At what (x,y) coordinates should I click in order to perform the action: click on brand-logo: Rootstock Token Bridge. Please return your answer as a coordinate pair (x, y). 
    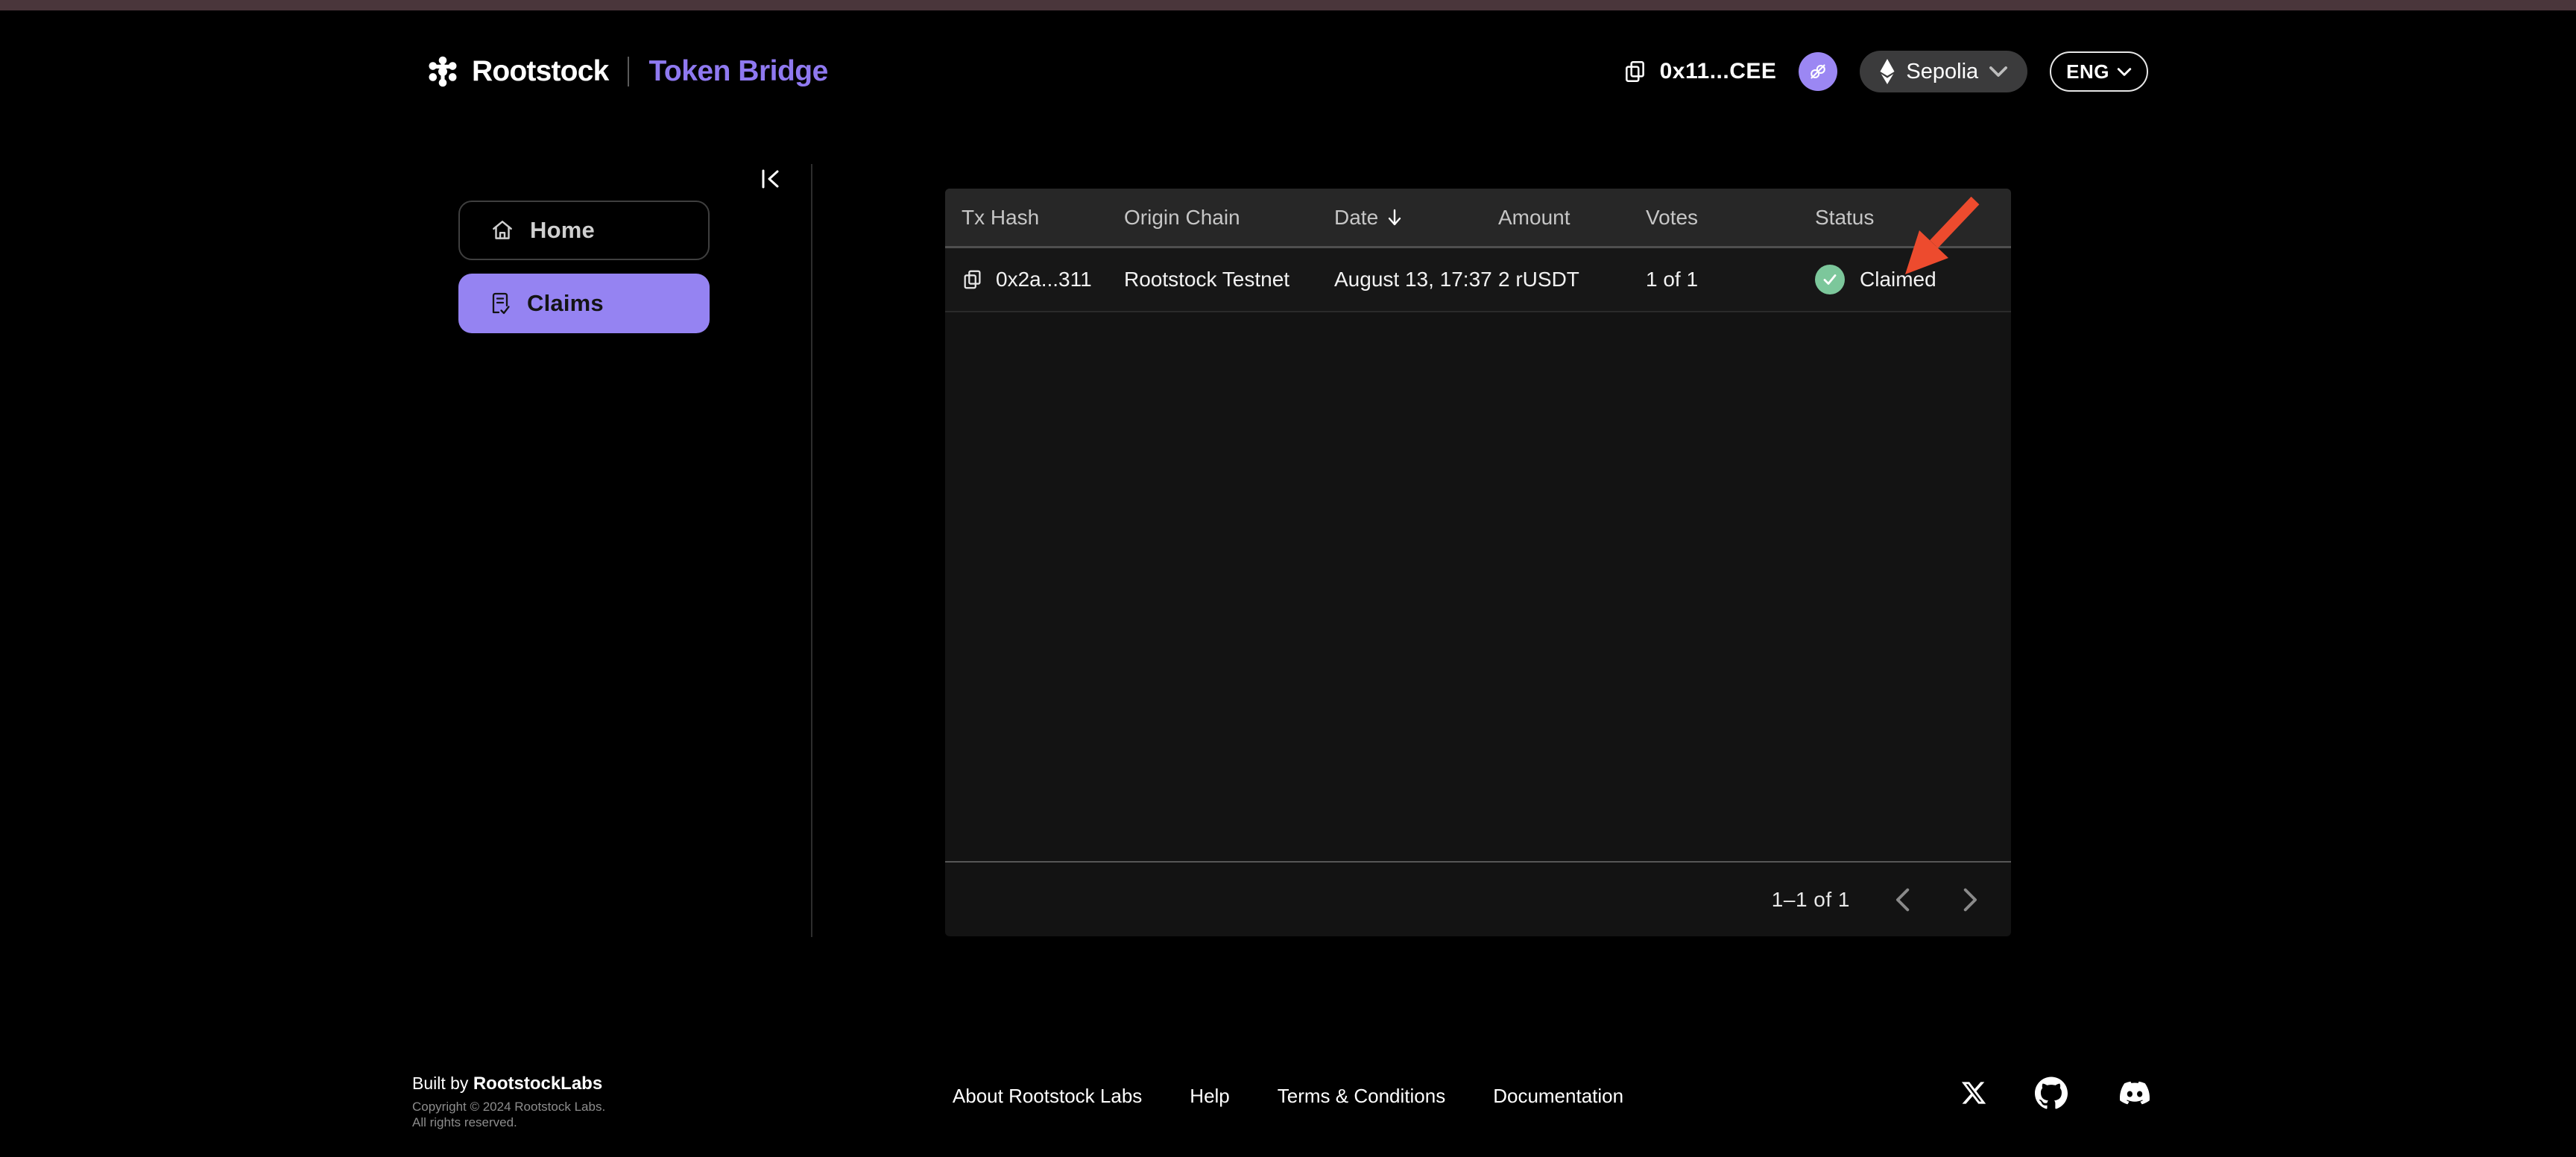
    Looking at the image, I should click on (627, 71).